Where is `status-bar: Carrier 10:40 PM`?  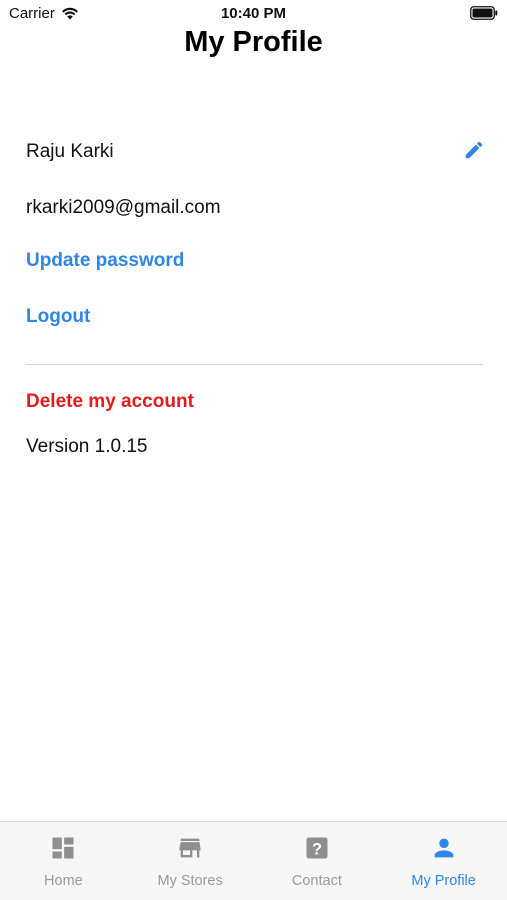
status-bar: Carrier 10:40 PM is located at coordinates (253, 14).